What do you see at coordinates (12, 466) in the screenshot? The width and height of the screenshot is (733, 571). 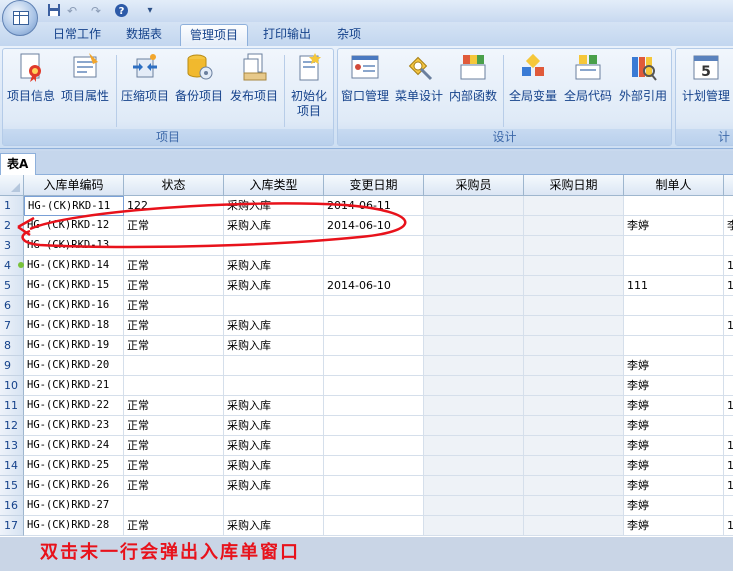 I see `row-header: 14` at bounding box center [12, 466].